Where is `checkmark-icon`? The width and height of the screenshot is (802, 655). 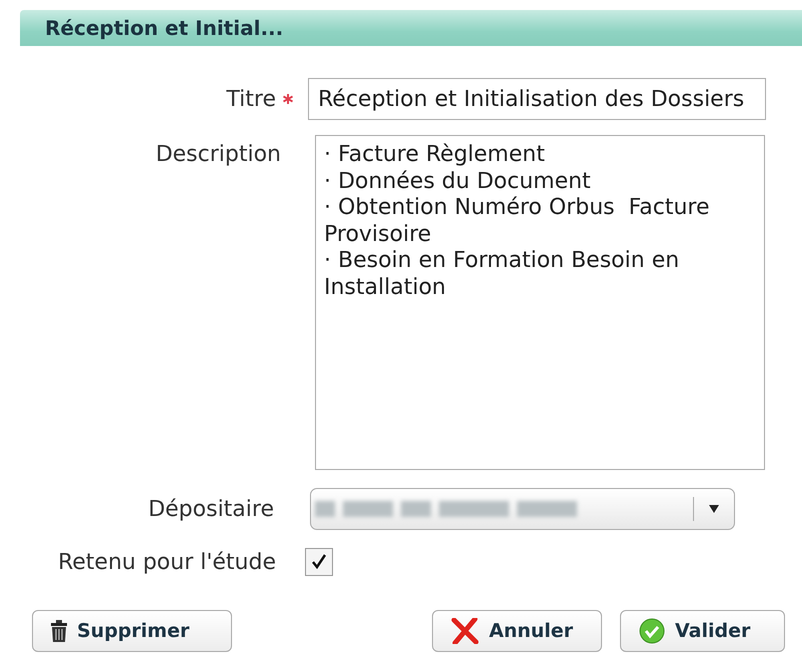 checkmark-icon is located at coordinates (319, 562).